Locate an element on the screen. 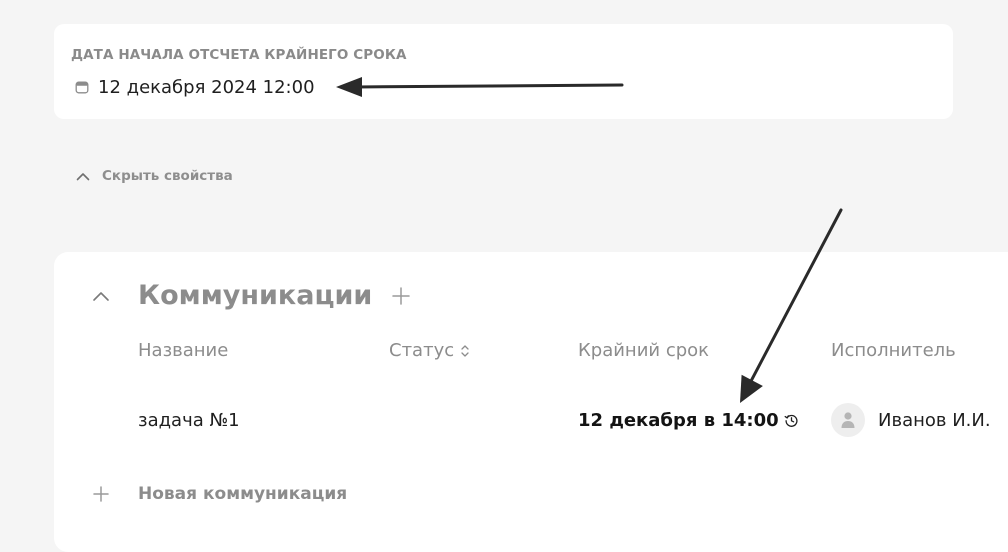 The image size is (1008, 552). communications-header: Коммуникации is located at coordinates (251, 295).